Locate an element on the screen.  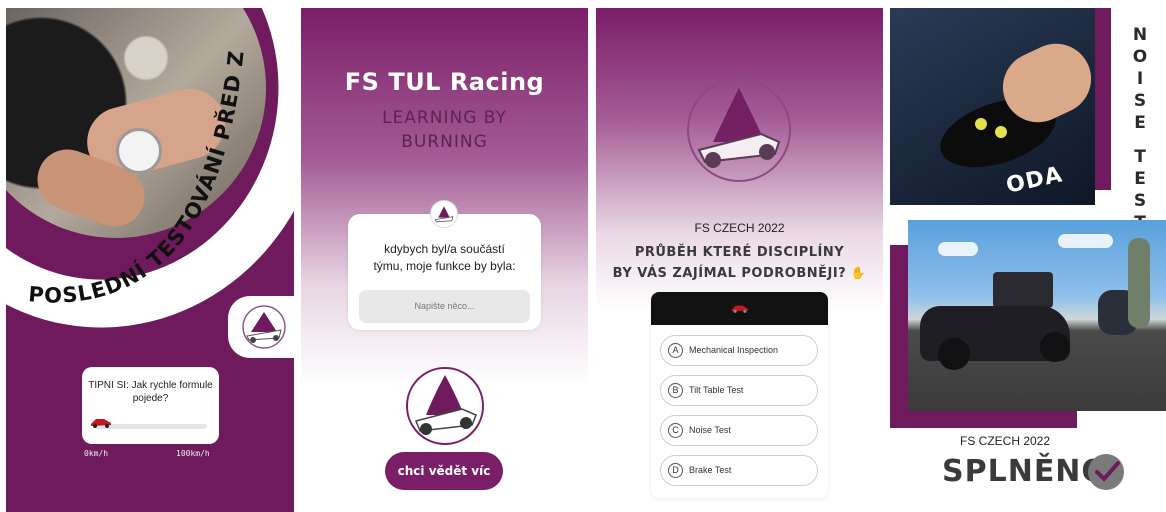
curved-title-text: POSLEDNÍ TESTOVÁNÍ PŘED ZÁVODY is located at coordinates (127, 158).